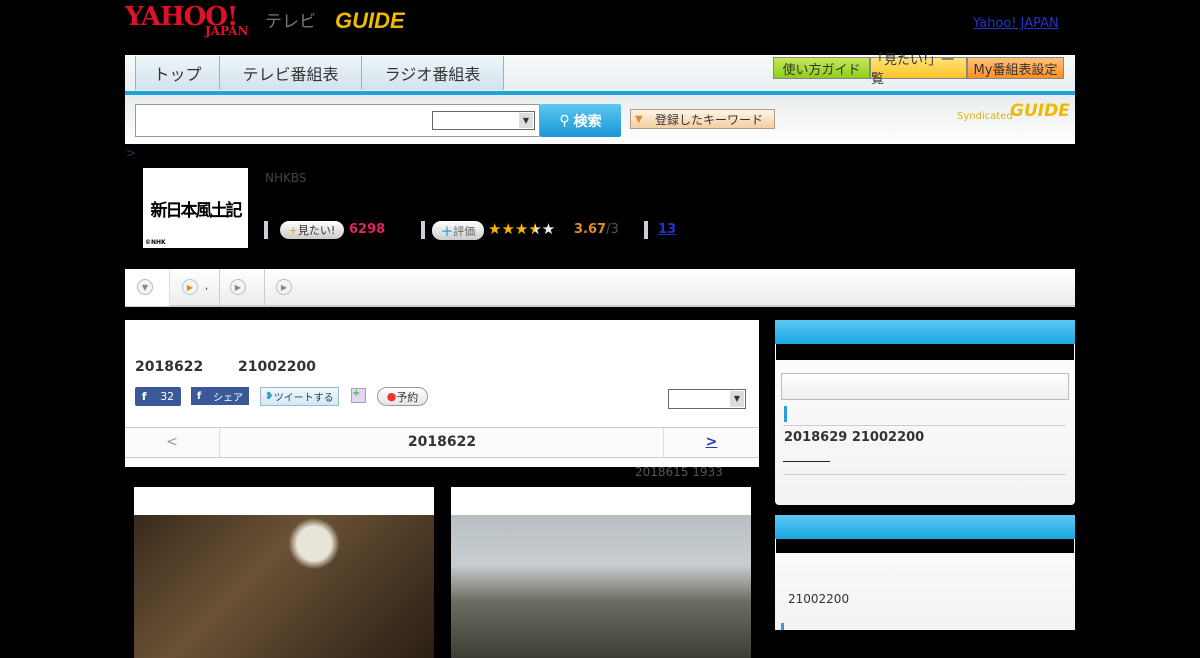 The image size is (1200, 658). What do you see at coordinates (303, 398) in the screenshot?
I see `tweet-label: ツイートする` at bounding box center [303, 398].